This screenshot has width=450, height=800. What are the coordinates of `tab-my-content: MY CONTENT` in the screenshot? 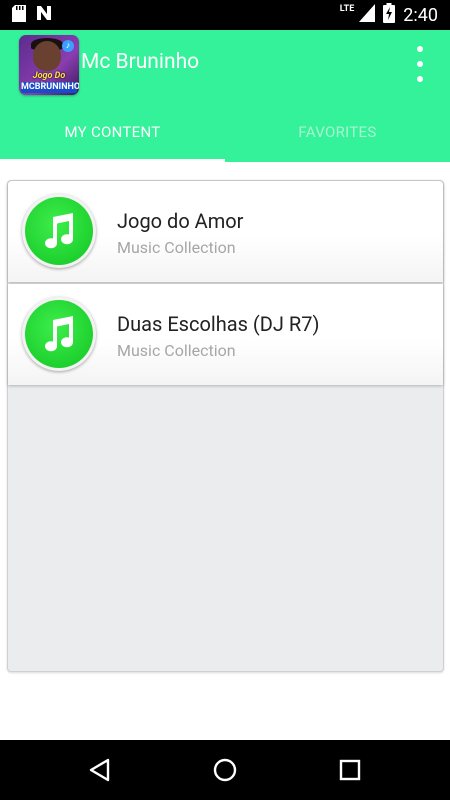 It's located at (112, 132).